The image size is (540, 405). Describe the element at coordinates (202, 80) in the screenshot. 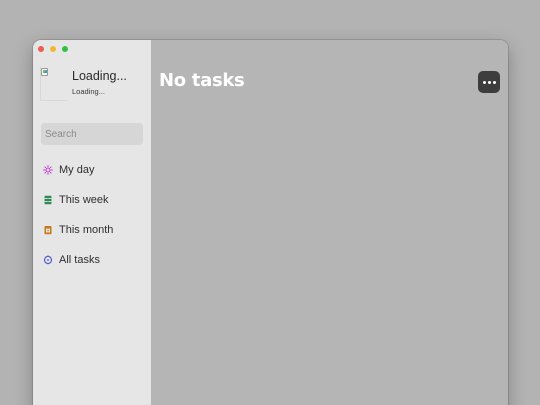

I see `page-title: No tasks` at that location.